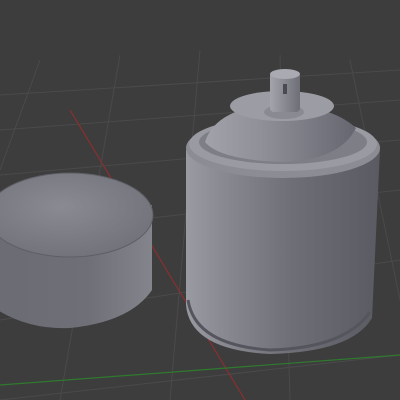 The width and height of the screenshot is (400, 400). I want to click on y-axis-line, so click(200, 370).